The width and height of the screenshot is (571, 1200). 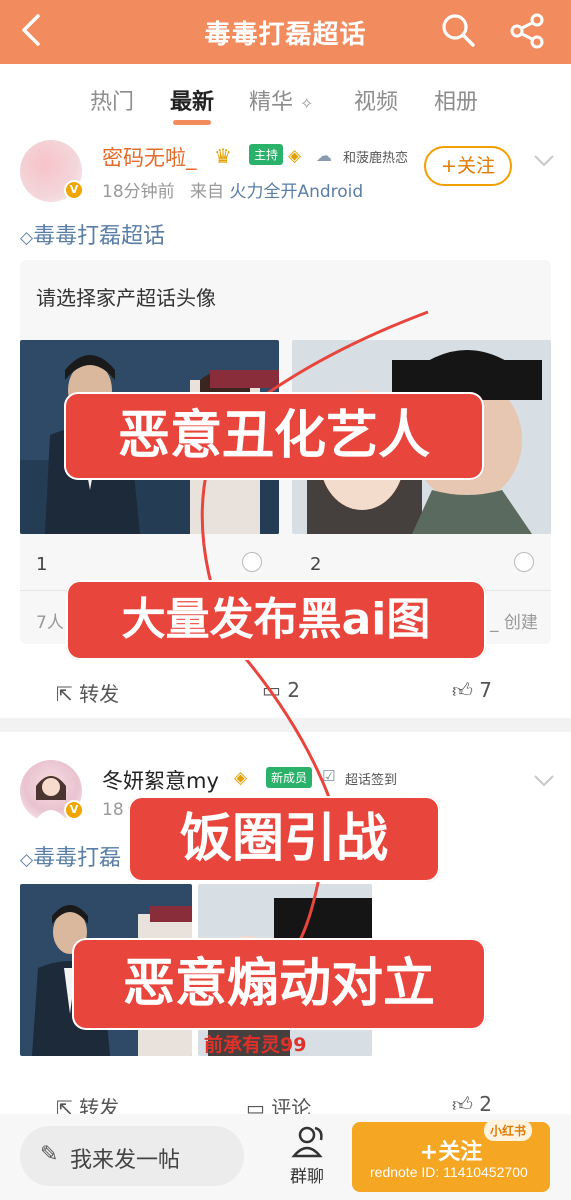 What do you see at coordinates (266, 154) in the screenshot?
I see `host-badge: 主持` at bounding box center [266, 154].